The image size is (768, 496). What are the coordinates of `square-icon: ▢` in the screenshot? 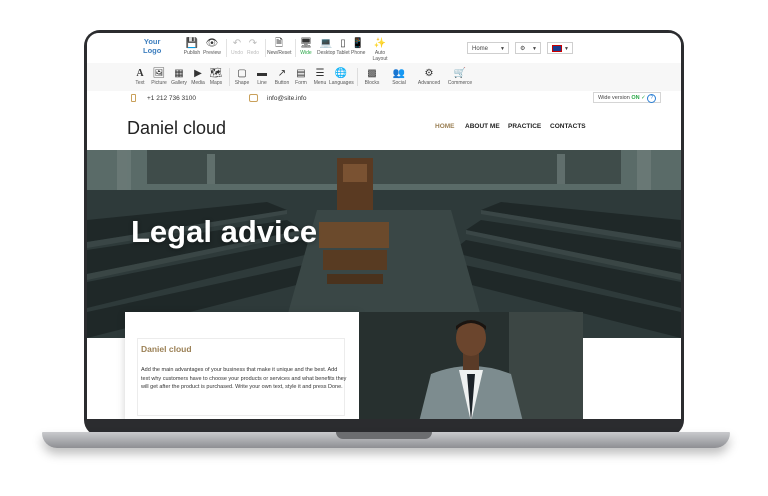 It's located at (242, 73).